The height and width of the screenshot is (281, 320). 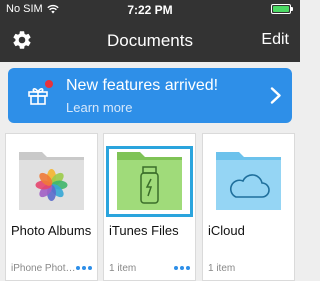 I want to click on battery-fill, so click(x=281, y=9).